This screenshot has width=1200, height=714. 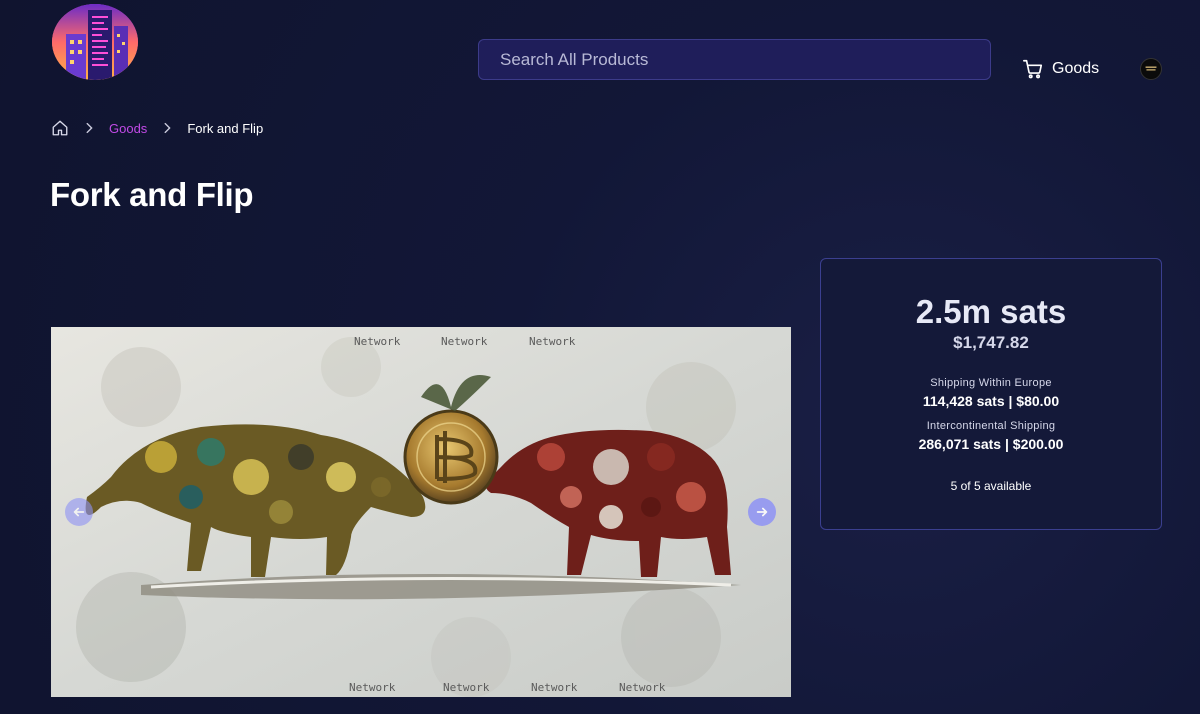 What do you see at coordinates (157, 128) in the screenshot?
I see `breadcrumb: Goods Fork and Flip` at bounding box center [157, 128].